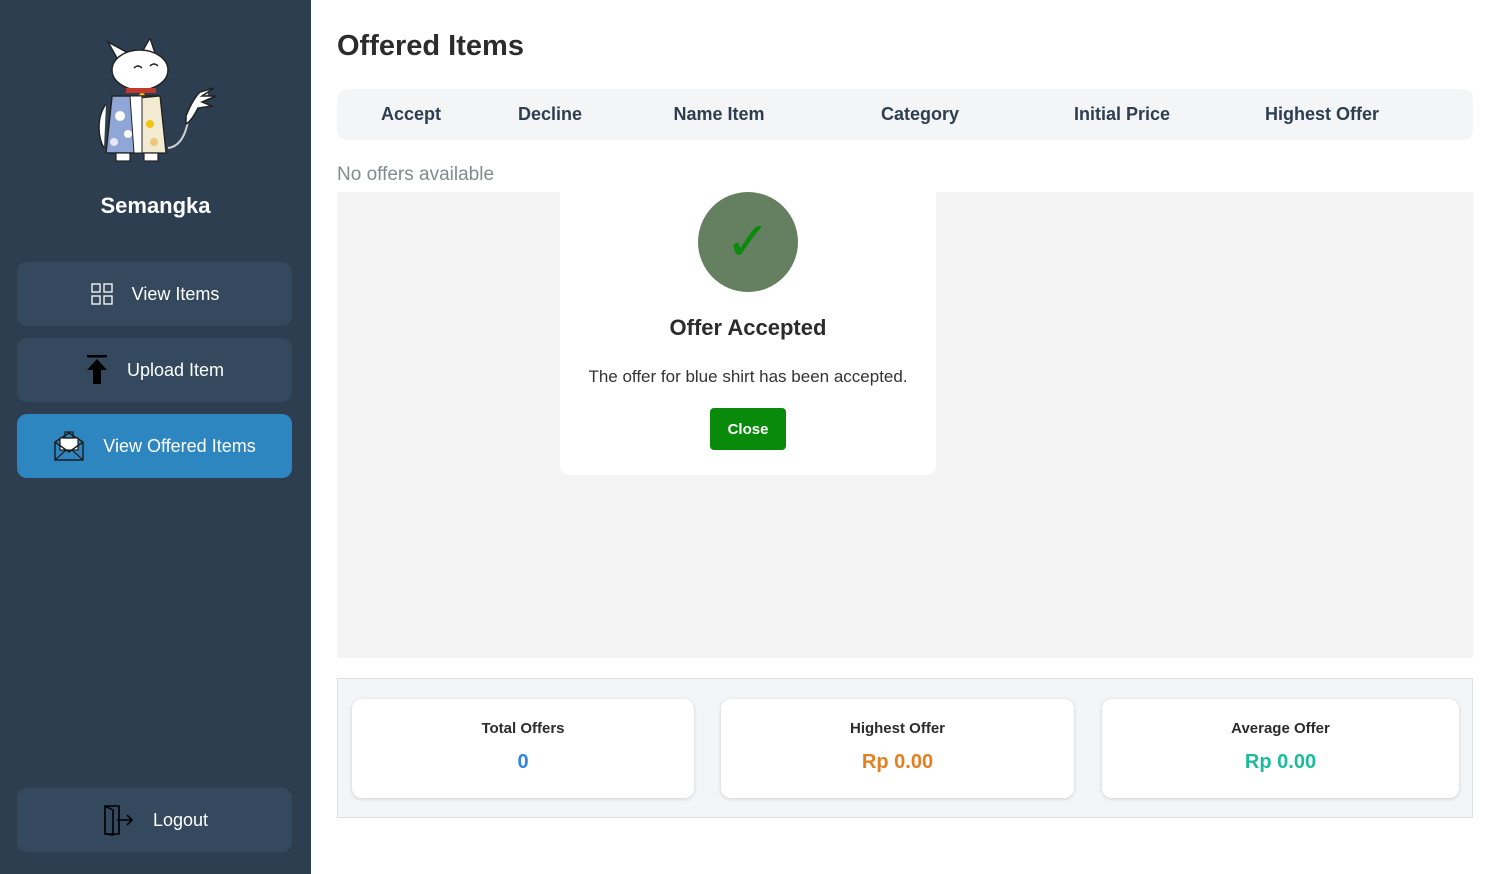 Image resolution: width=1492 pixels, height=874 pixels. I want to click on column-header-name-item: Name Item, so click(719, 114).